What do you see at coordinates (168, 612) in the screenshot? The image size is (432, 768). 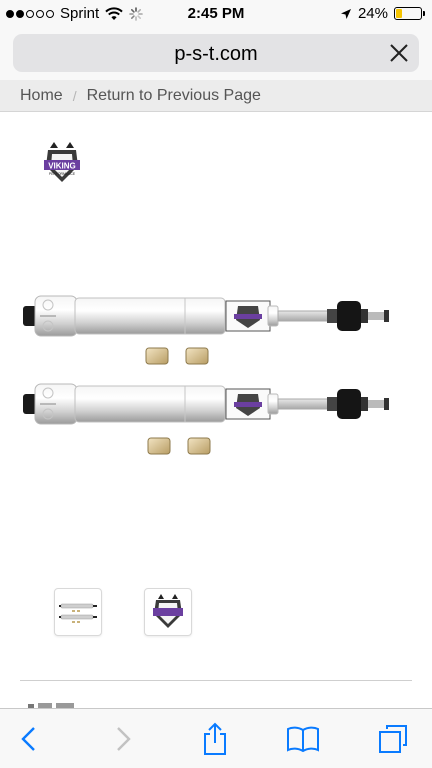 I see `thumbnail-logo` at bounding box center [168, 612].